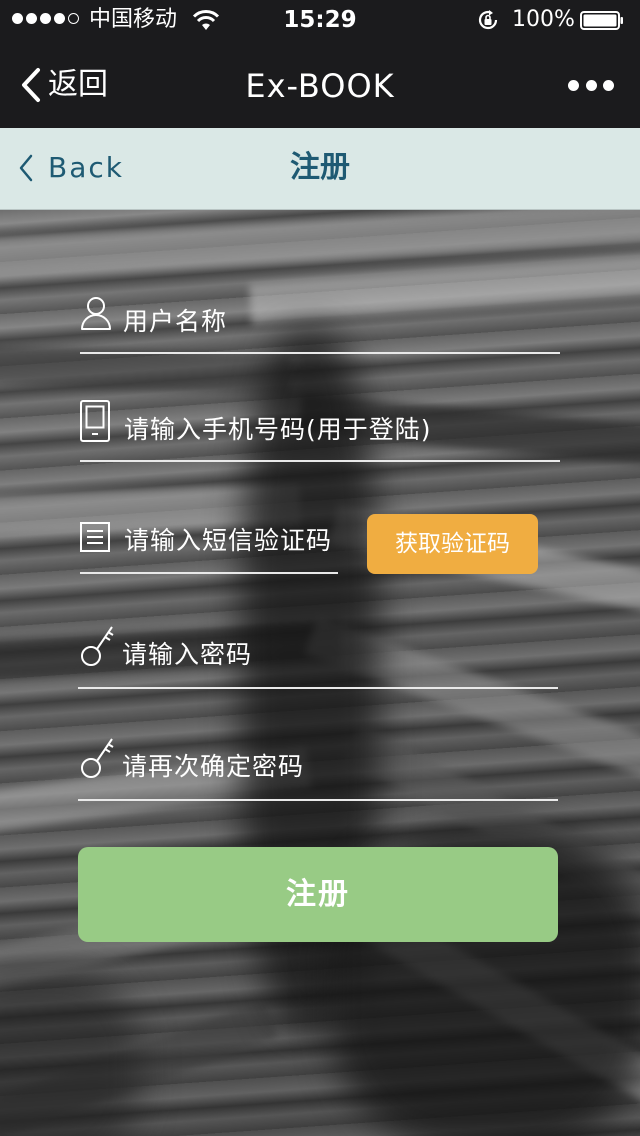 Image resolution: width=640 pixels, height=1136 pixels. I want to click on page-header: Back 注册, so click(320, 169).